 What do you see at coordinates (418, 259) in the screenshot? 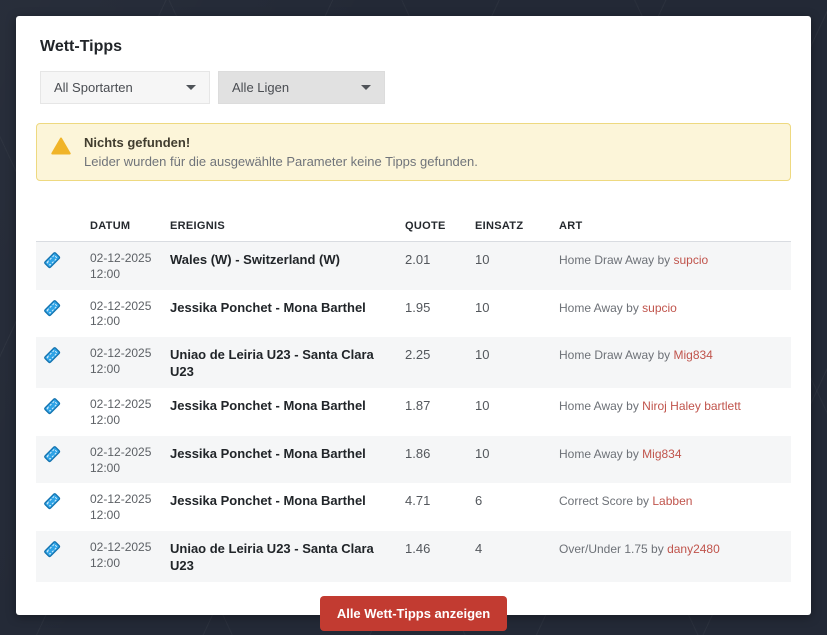
I see `tip-quote: 2.01` at bounding box center [418, 259].